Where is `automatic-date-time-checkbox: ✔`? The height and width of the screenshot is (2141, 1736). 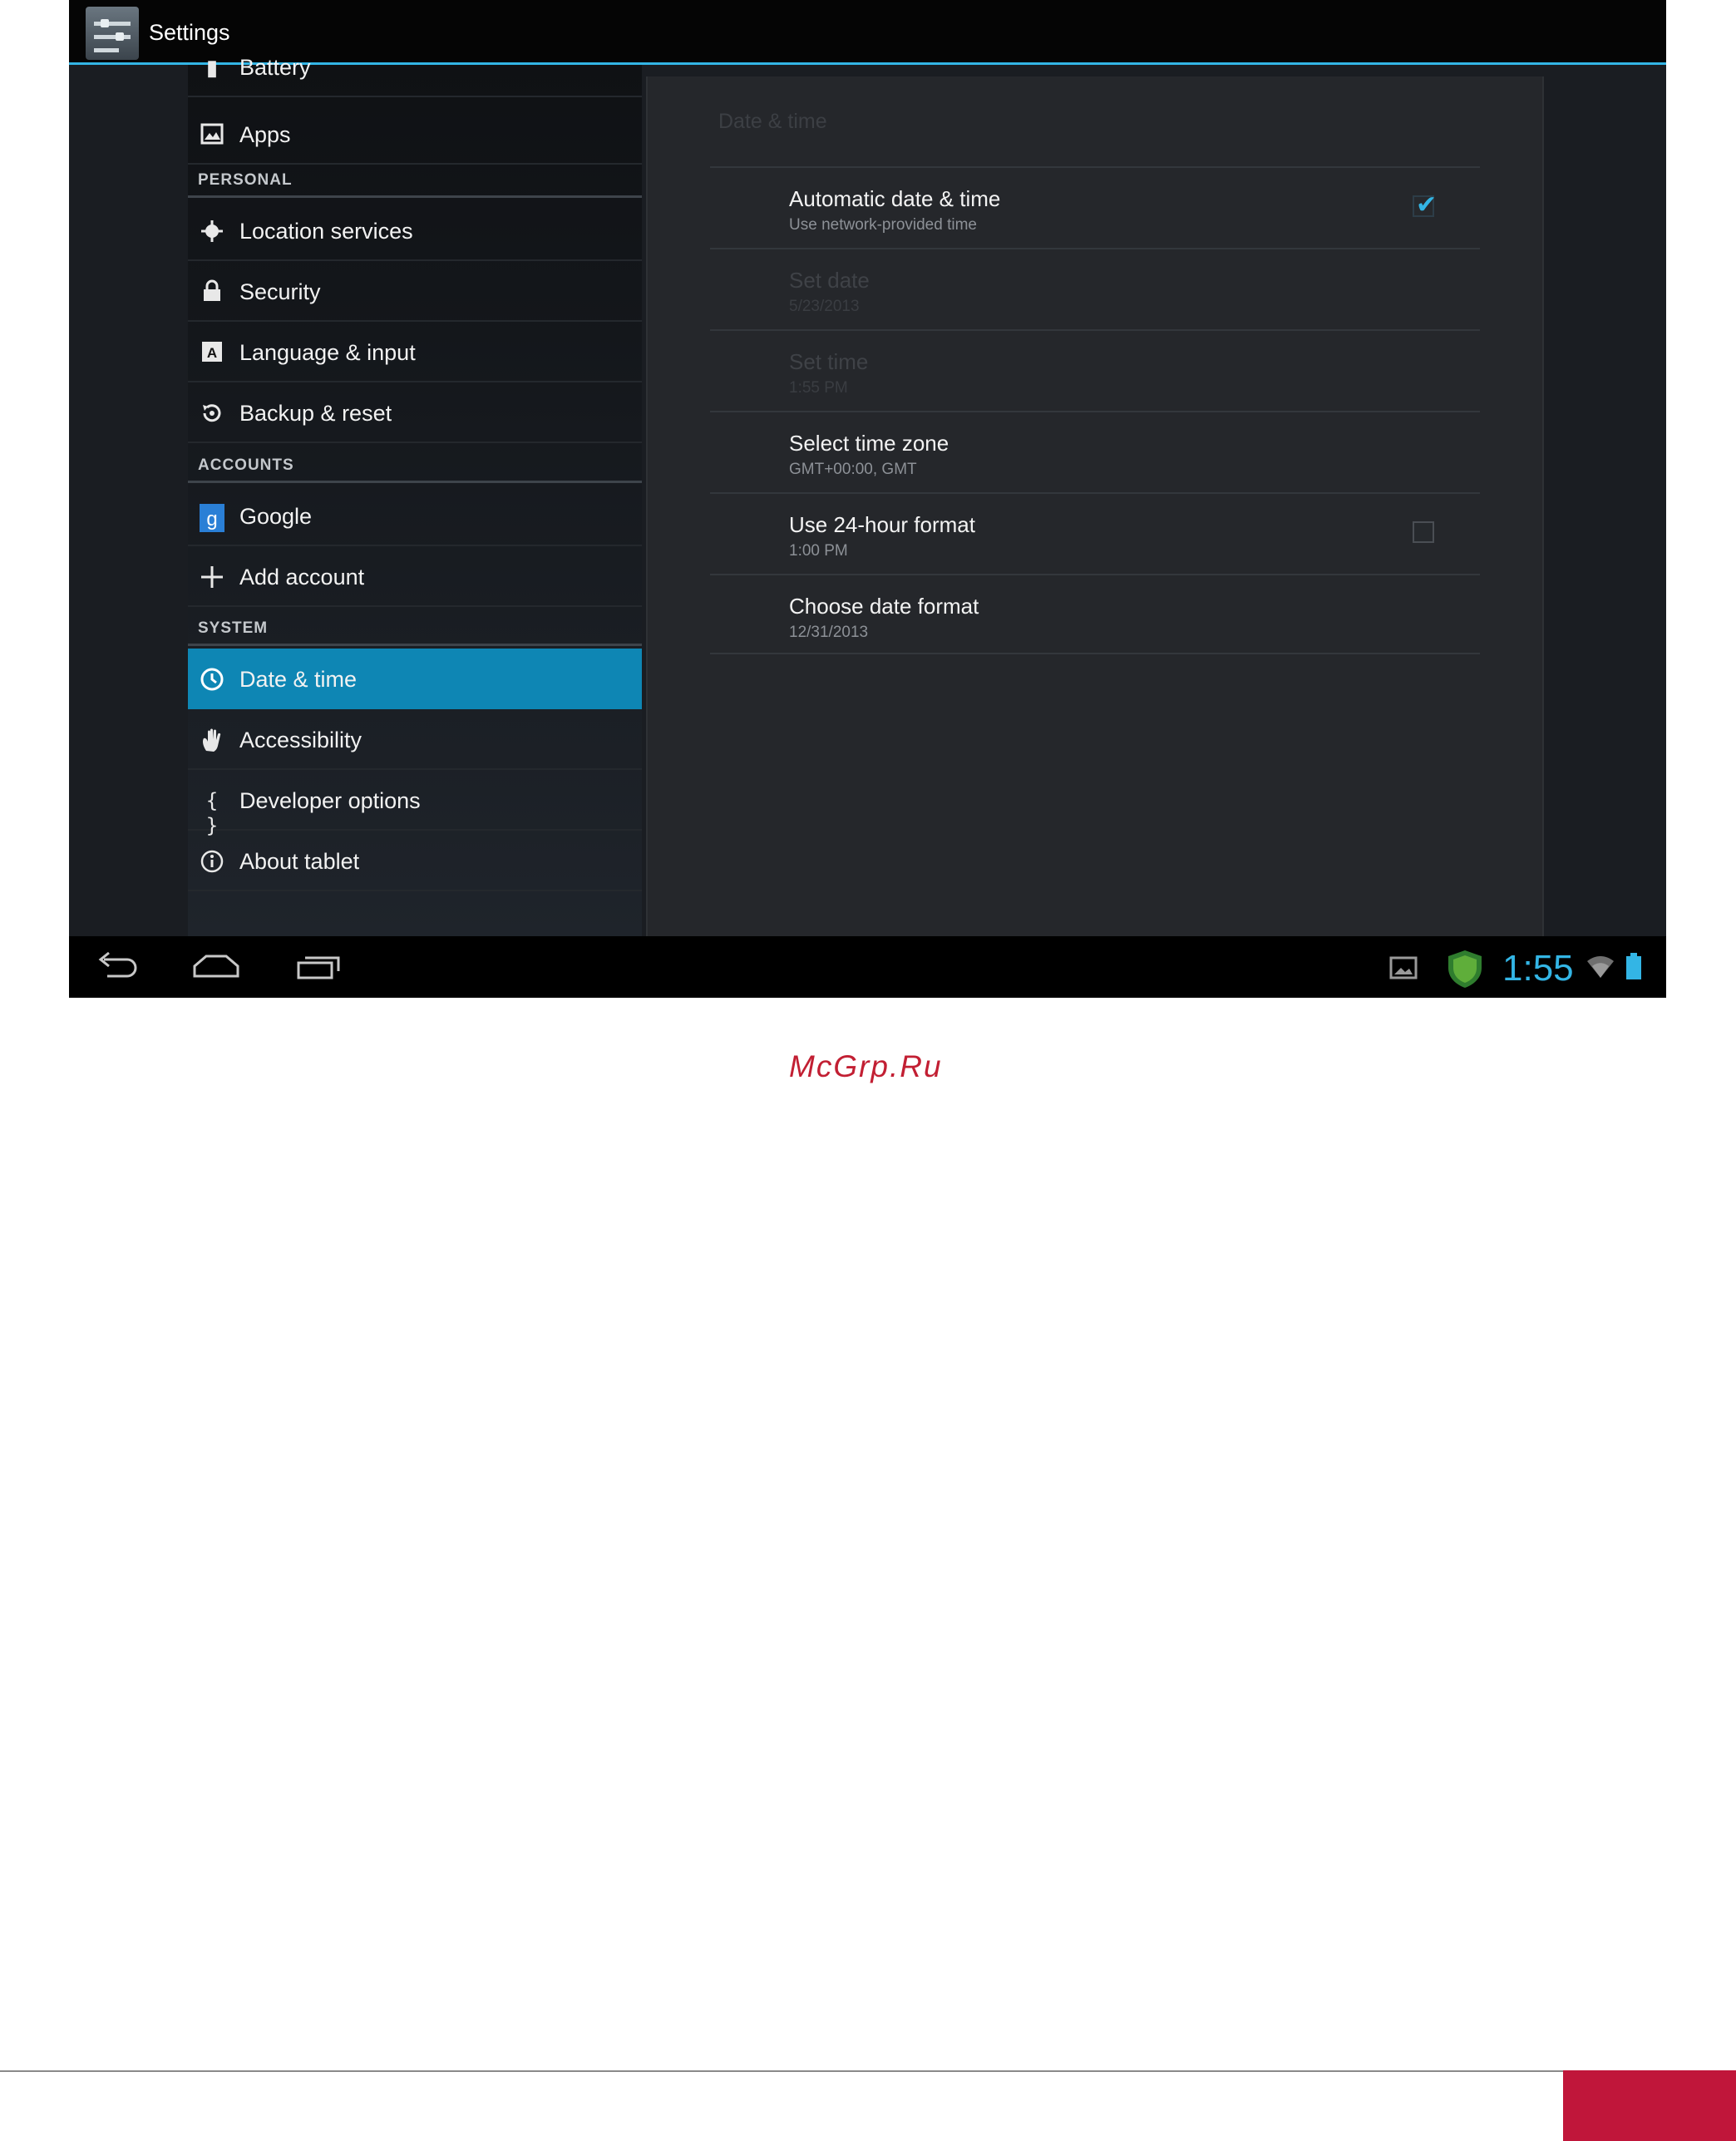 automatic-date-time-checkbox: ✔ is located at coordinates (1425, 205).